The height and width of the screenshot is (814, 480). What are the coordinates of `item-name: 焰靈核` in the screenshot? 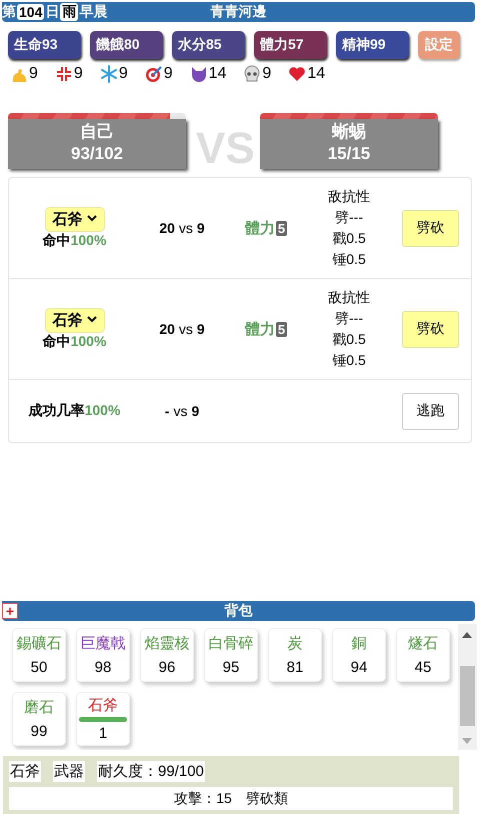 It's located at (167, 643).